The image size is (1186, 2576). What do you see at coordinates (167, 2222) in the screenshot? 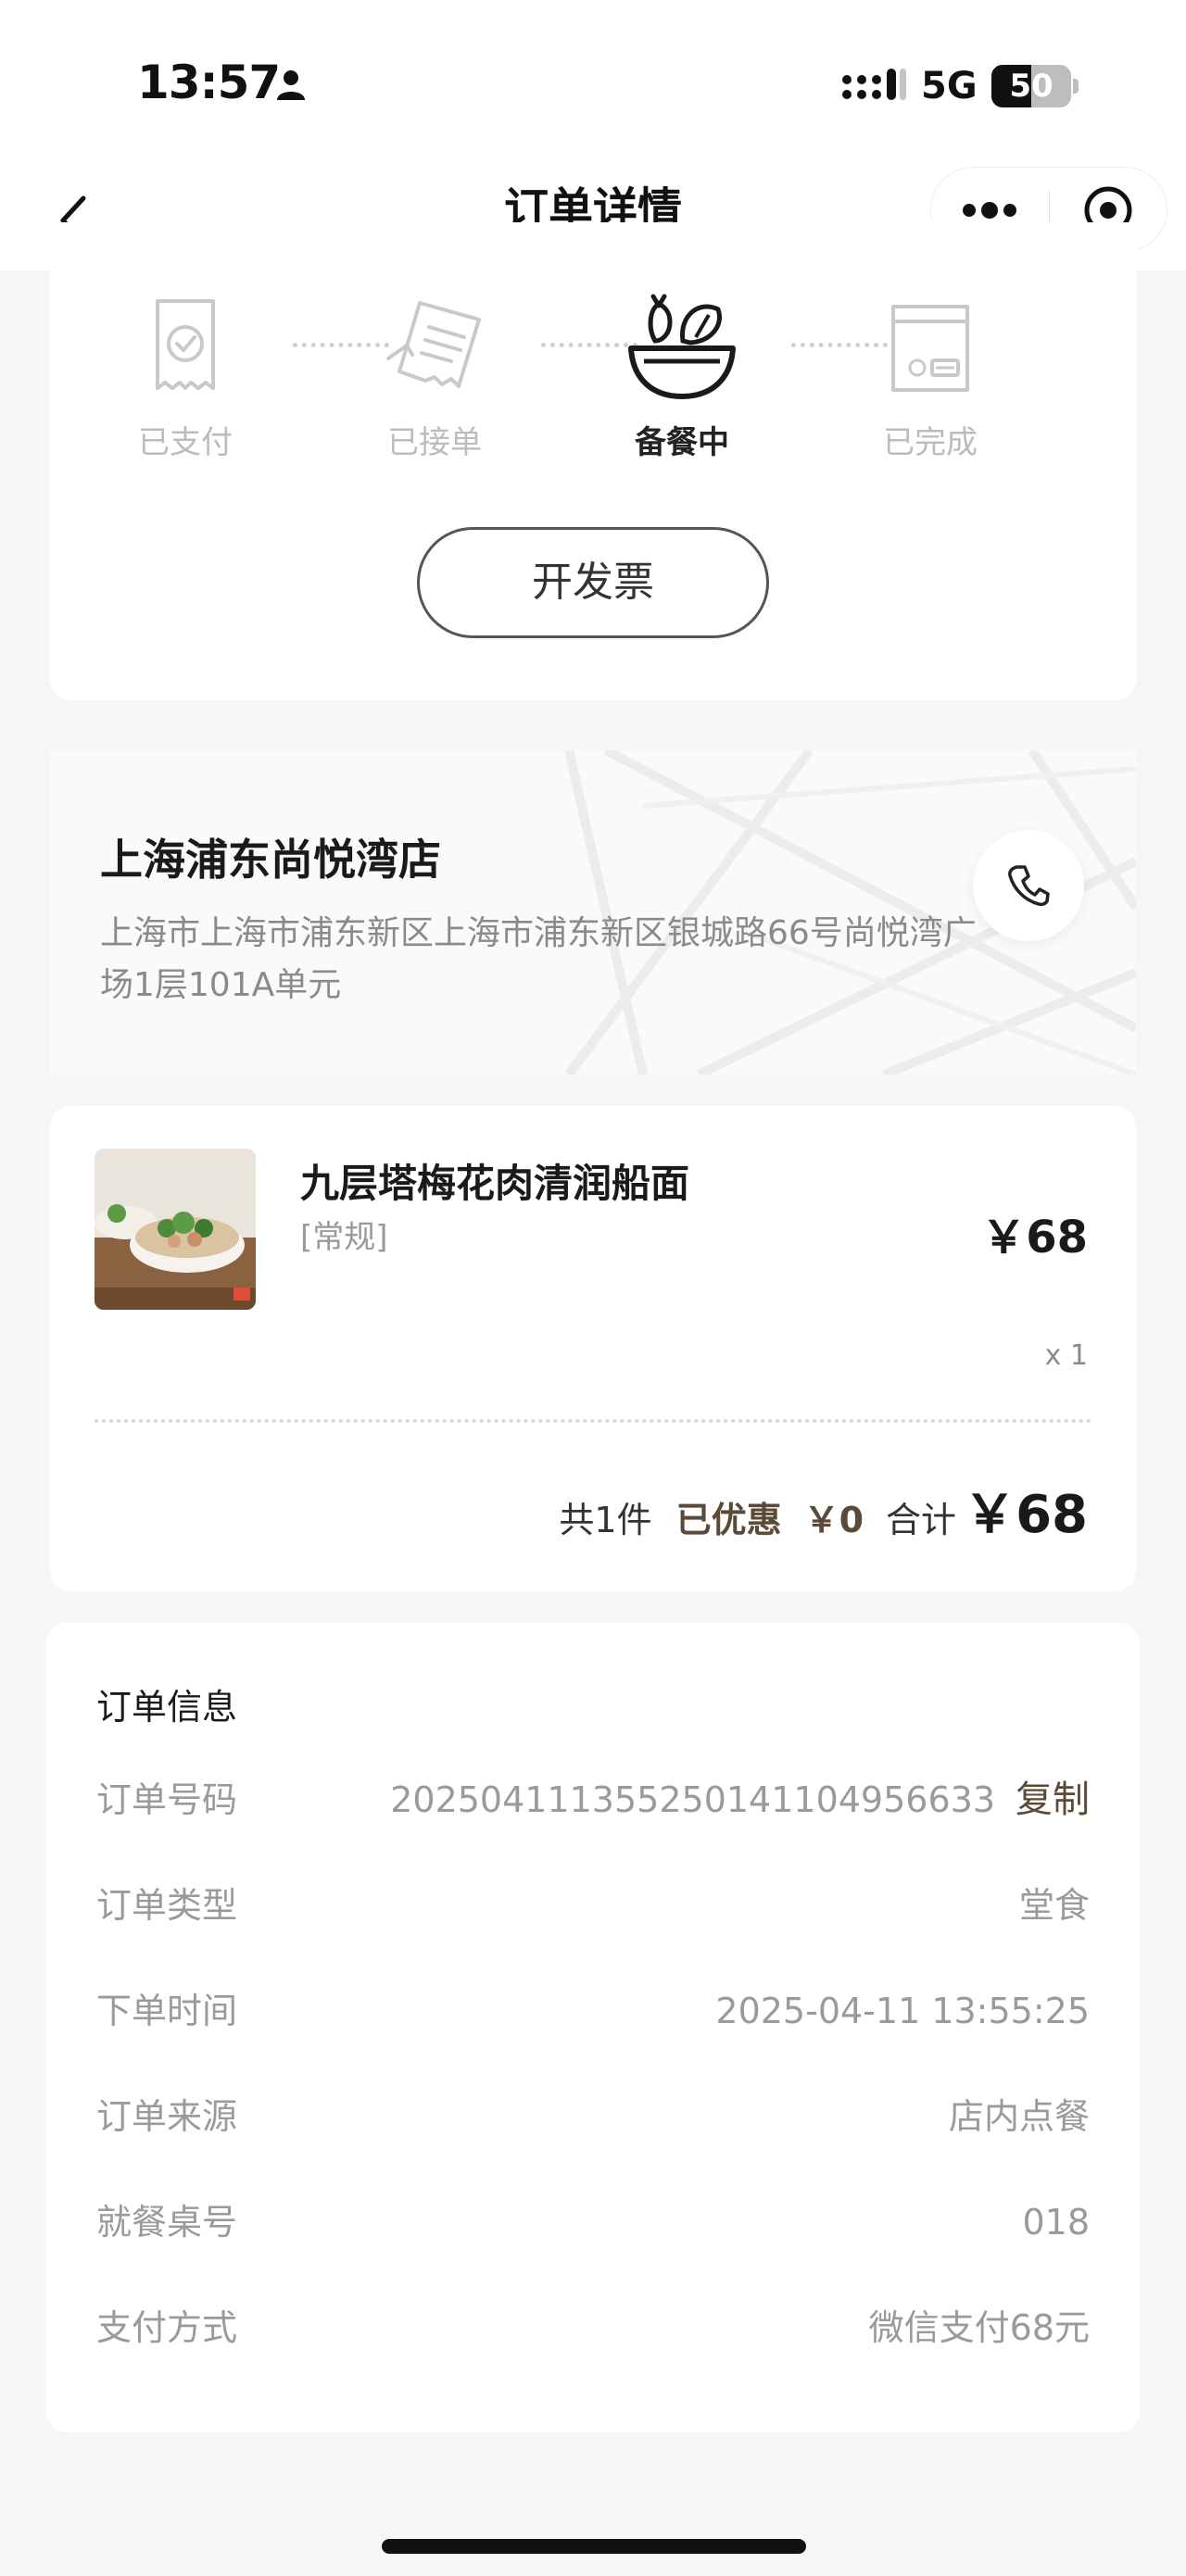
I see `info-label: 就餐桌号` at bounding box center [167, 2222].